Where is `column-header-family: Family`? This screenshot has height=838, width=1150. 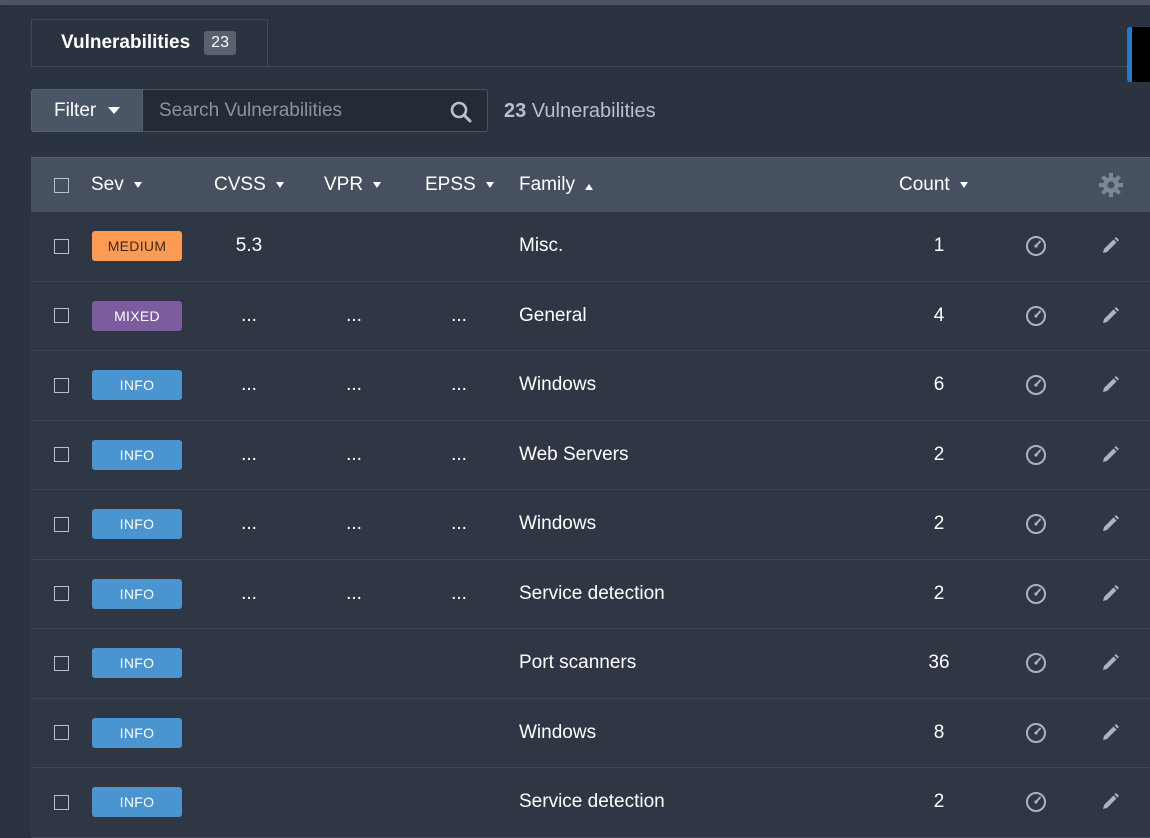
column-header-family: Family is located at coordinates (556, 185).